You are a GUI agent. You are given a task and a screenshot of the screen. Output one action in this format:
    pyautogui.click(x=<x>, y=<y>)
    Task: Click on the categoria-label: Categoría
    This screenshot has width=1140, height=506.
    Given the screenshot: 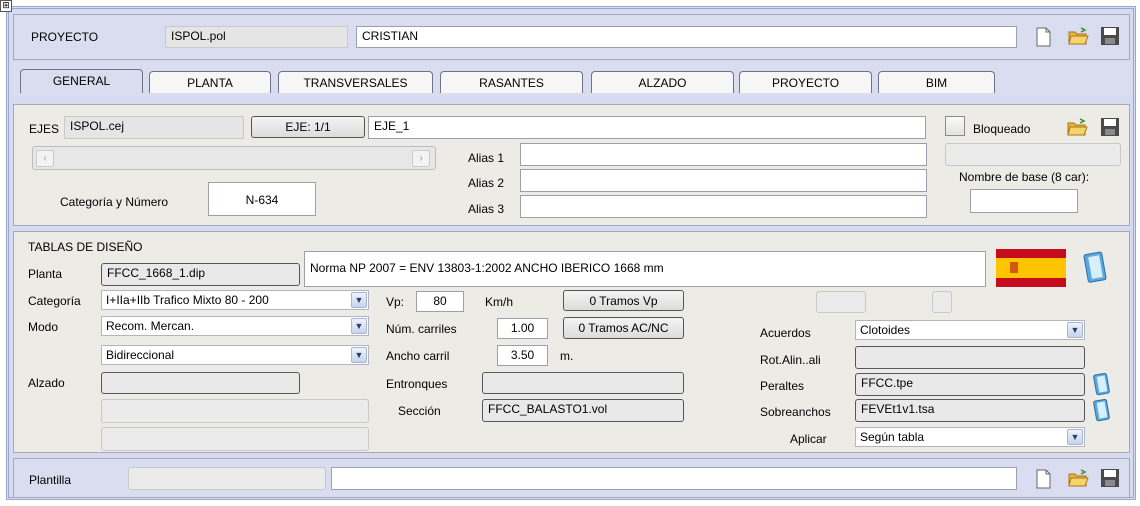 What is the action you would take?
    pyautogui.click(x=54, y=301)
    